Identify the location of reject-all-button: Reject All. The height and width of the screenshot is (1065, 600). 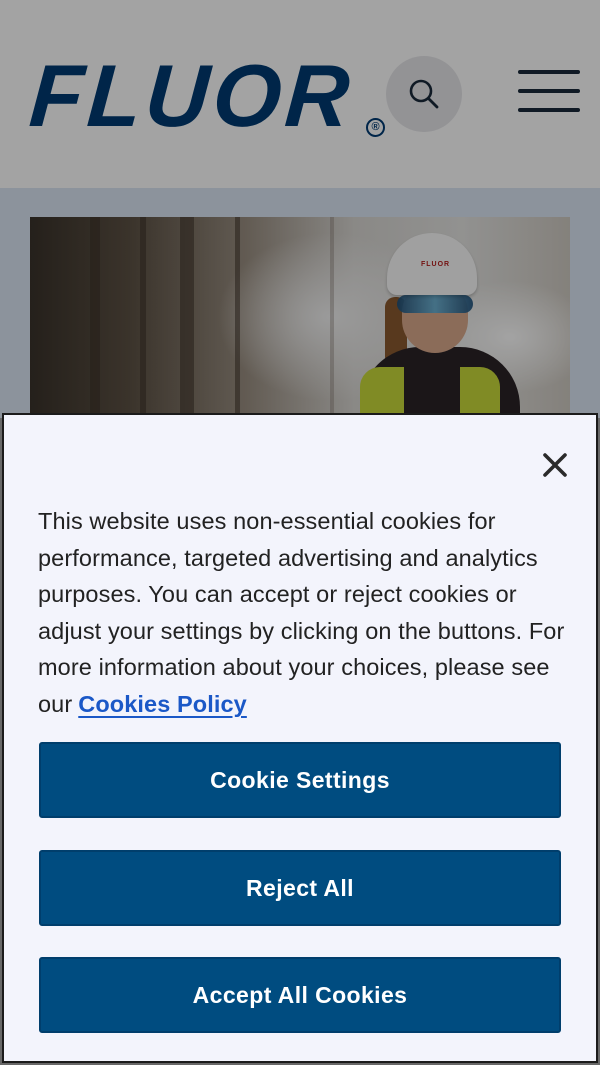
(300, 888).